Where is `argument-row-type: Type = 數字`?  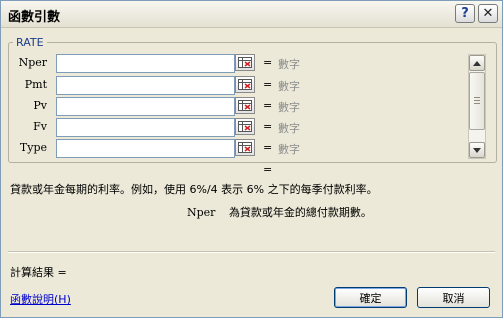
argument-row-type: Type = 數字 is located at coordinates (169, 148).